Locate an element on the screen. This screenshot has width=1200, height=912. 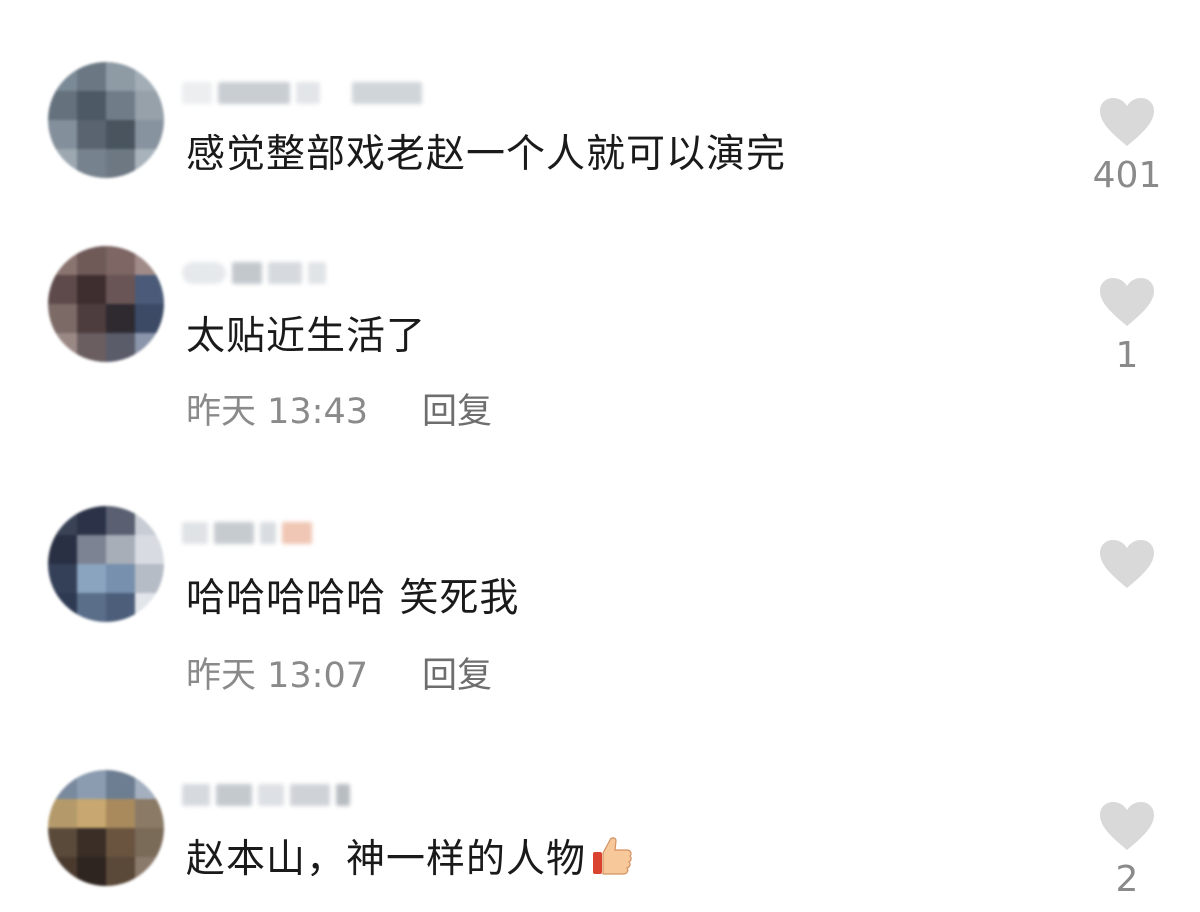
comment-meta: 昨天 13:43 回复 is located at coordinates (339, 412).